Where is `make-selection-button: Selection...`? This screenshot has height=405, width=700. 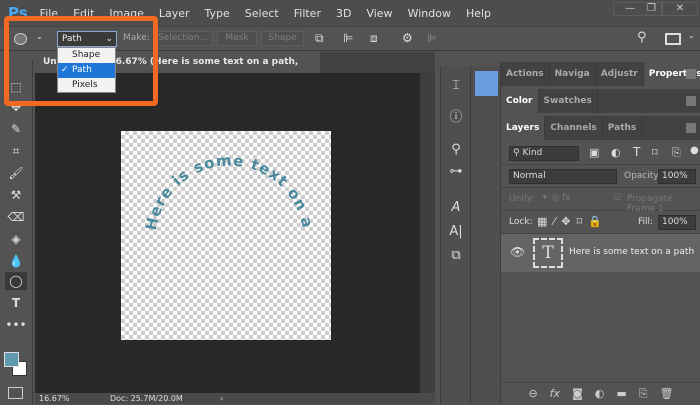
make-selection-button: Selection... is located at coordinates (183, 38).